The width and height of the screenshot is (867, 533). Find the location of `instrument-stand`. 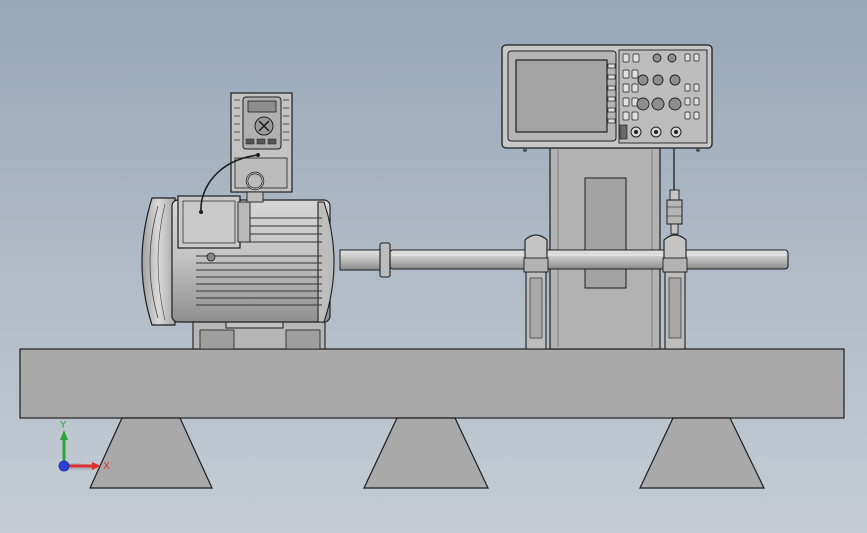

instrument-stand is located at coordinates (605, 248).